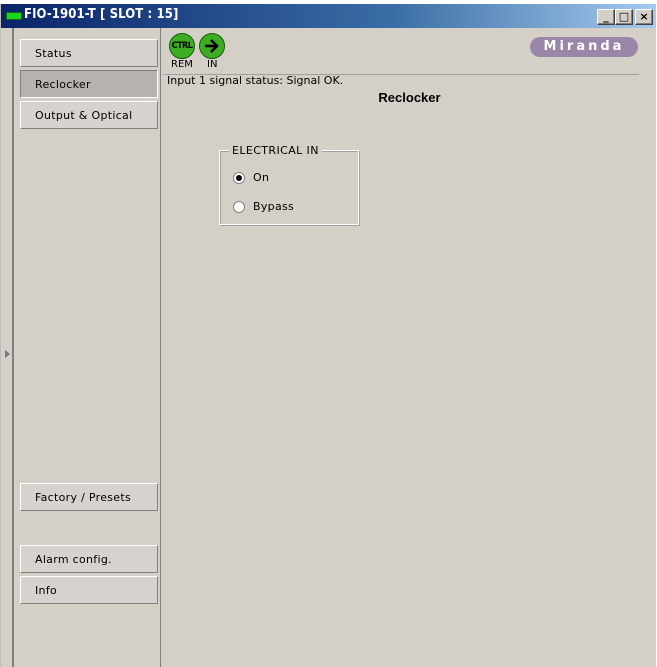 This screenshot has width=657, height=667. Describe the element at coordinates (239, 207) in the screenshot. I see `radio-bypass-icon` at that location.